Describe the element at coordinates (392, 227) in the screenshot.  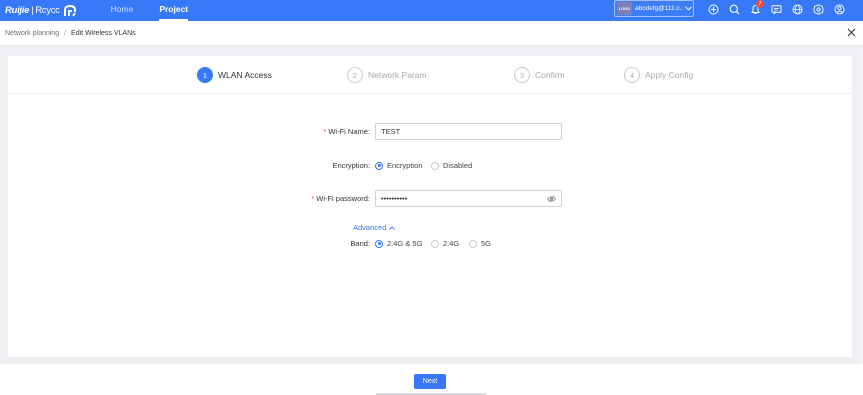
I see `chevron-up-icon` at that location.